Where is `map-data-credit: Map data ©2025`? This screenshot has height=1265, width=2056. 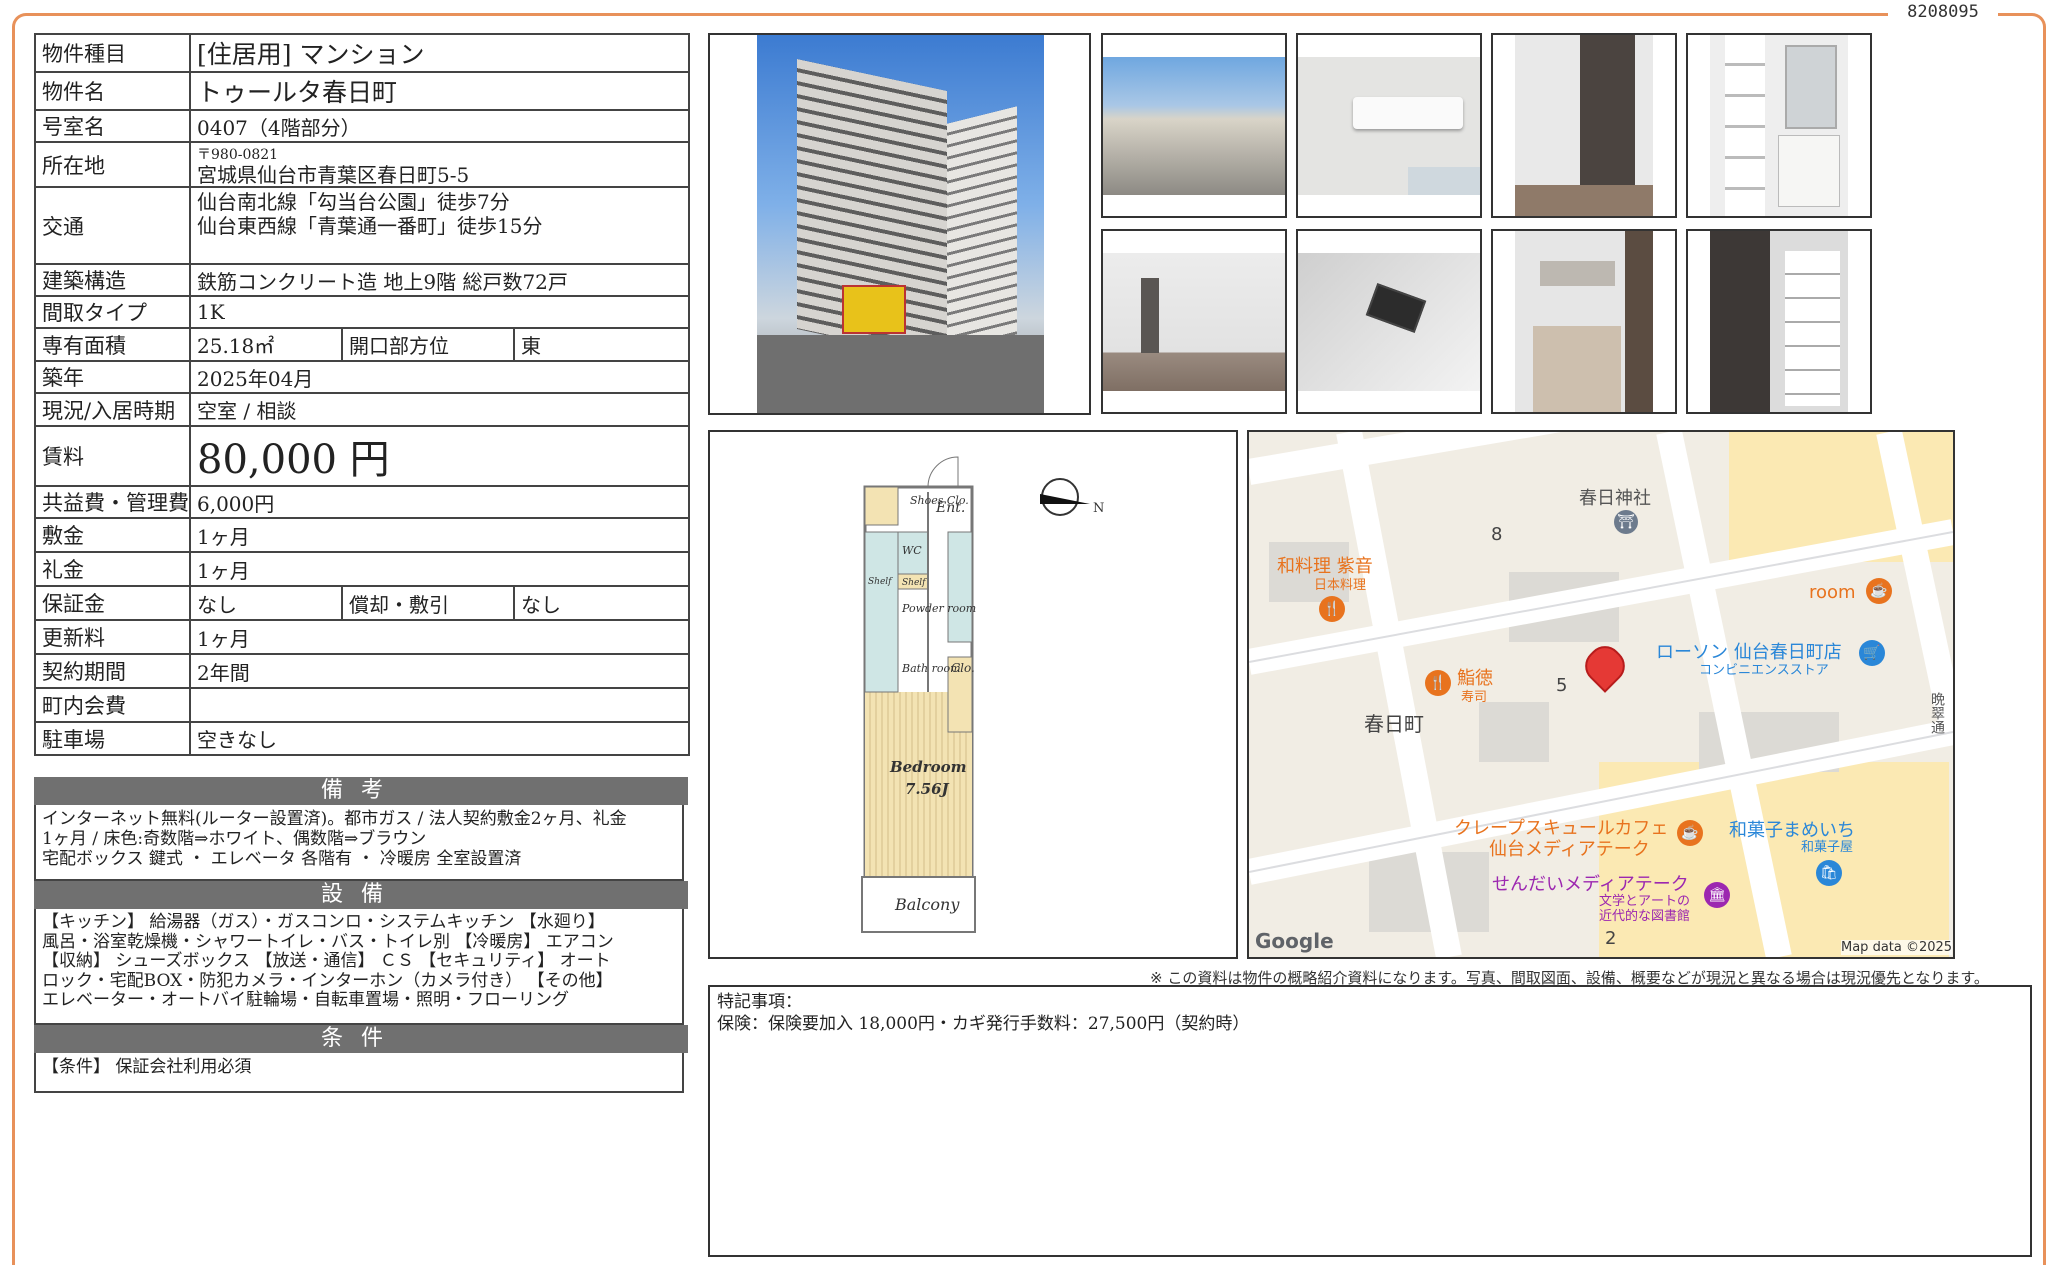
map-data-credit: Map data ©2025 is located at coordinates (1897, 947).